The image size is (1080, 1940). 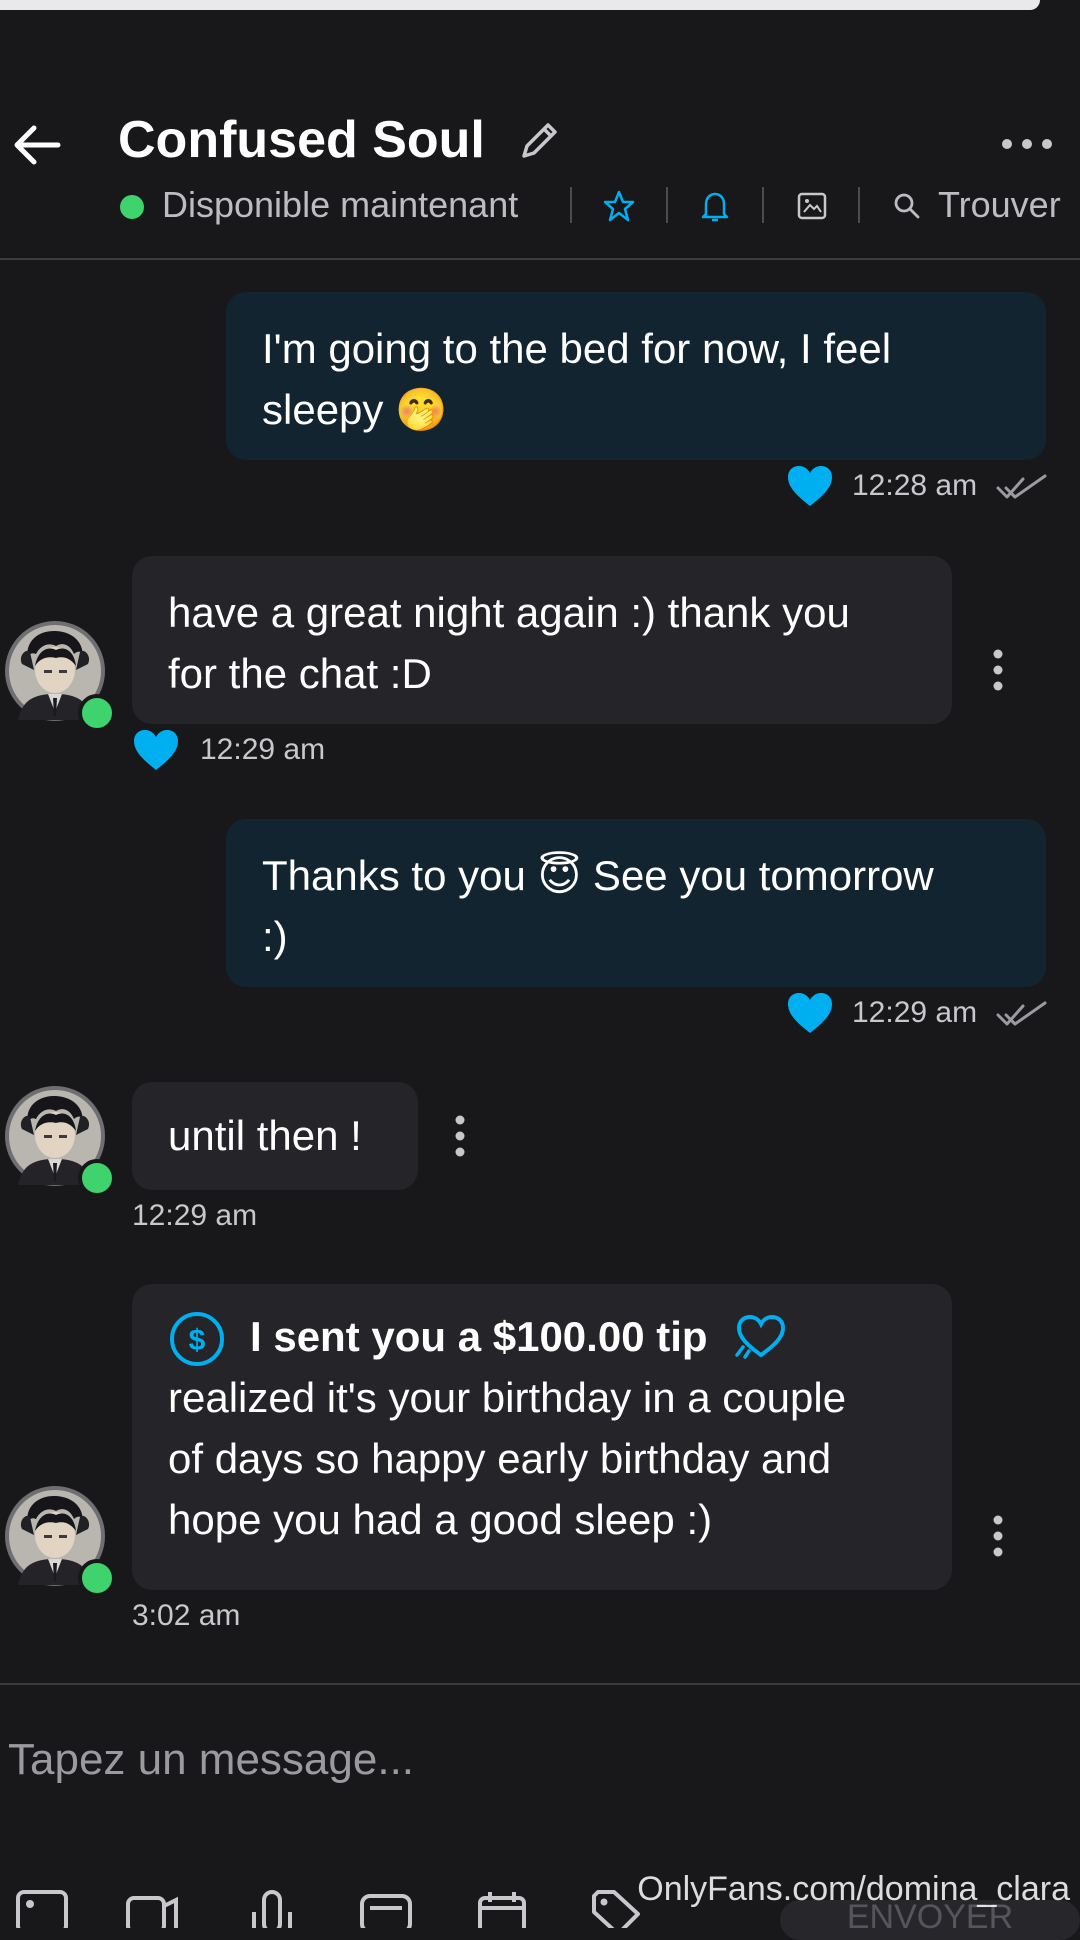 I want to click on message-meta: 12:28 am, so click(x=921, y=485).